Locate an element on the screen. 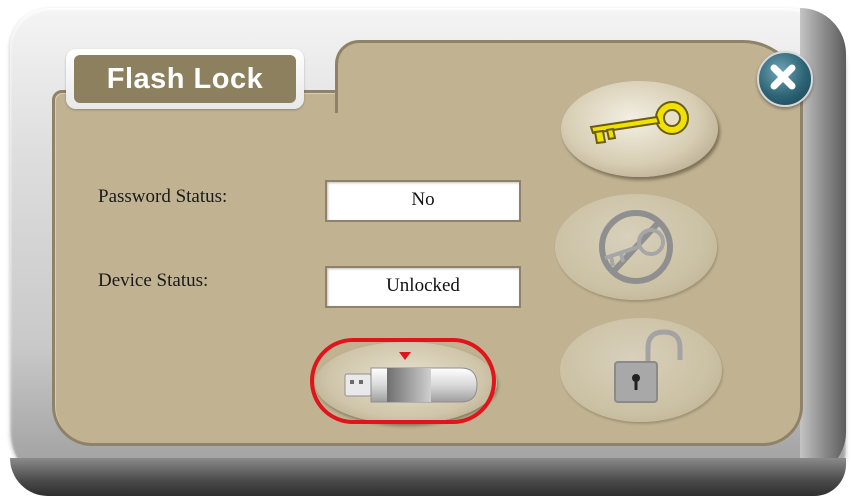  remove-password-button is located at coordinates (636, 247).